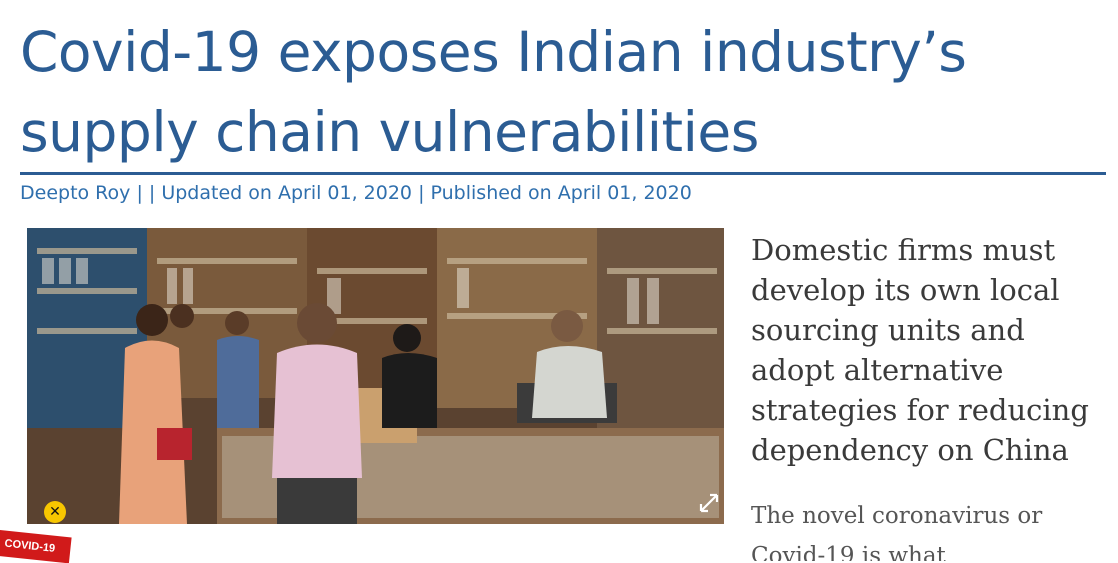 The image size is (1118, 563). What do you see at coordinates (55, 512) in the screenshot?
I see `close-icon: ✕` at bounding box center [55, 512].